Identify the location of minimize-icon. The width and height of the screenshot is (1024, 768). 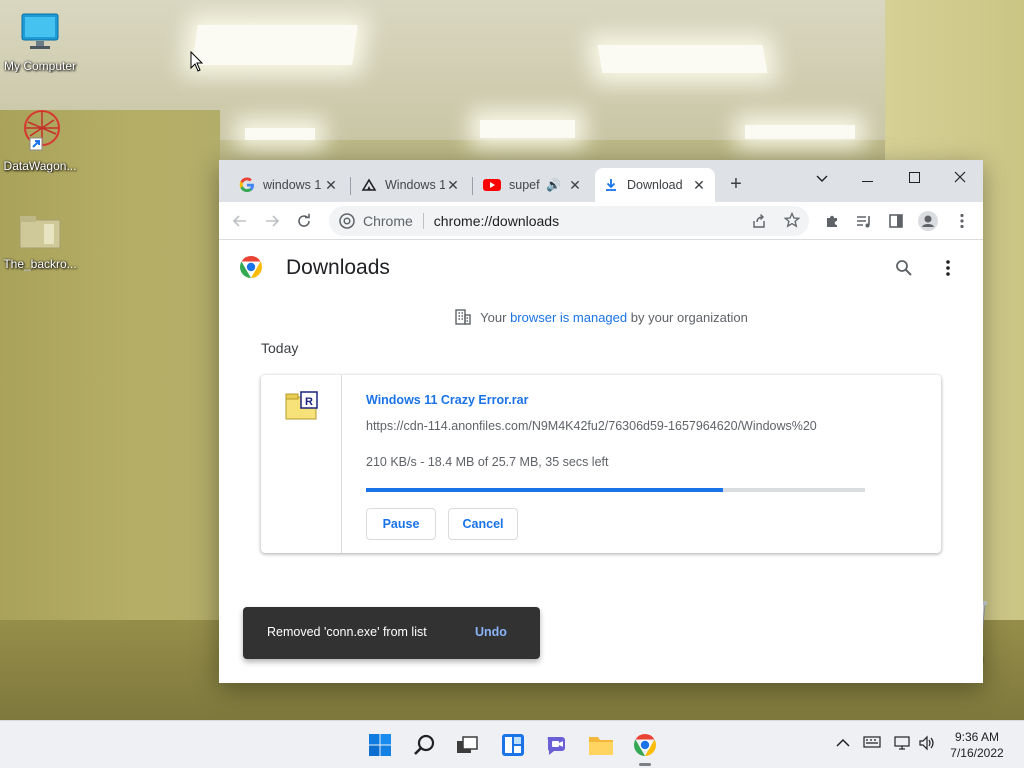
(867, 181).